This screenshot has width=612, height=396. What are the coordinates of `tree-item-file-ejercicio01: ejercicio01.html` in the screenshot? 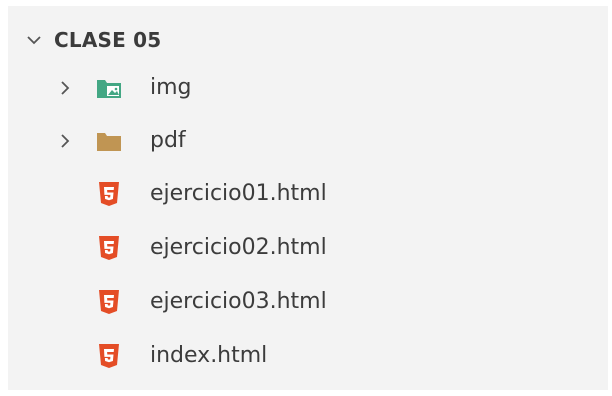 It's located at (308, 194).